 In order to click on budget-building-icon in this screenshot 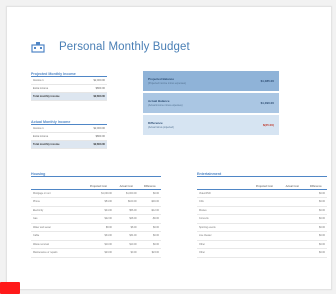, I will do `click(38, 47)`.